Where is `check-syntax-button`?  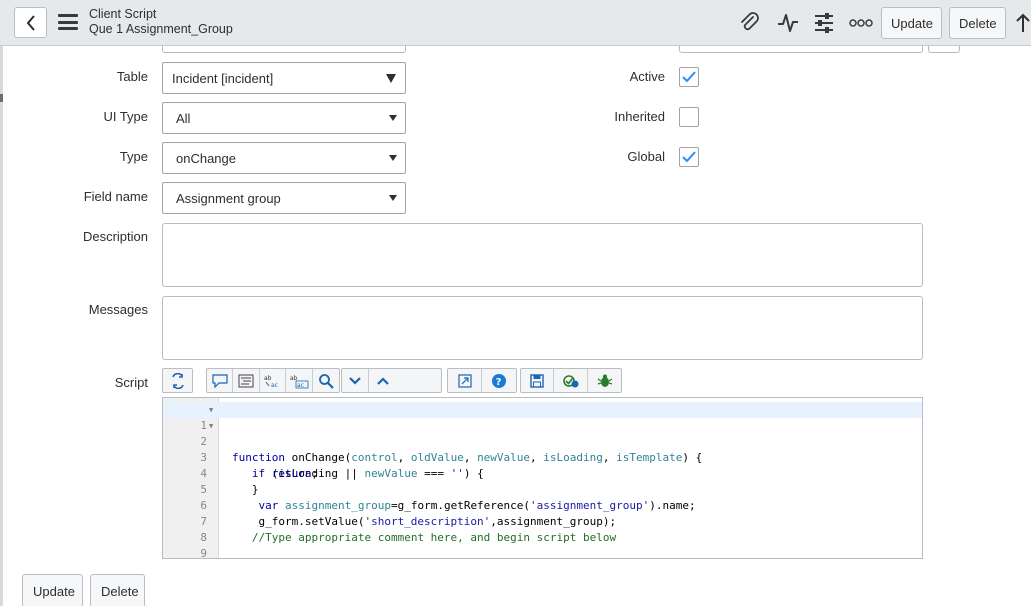 check-syntax-button is located at coordinates (571, 380).